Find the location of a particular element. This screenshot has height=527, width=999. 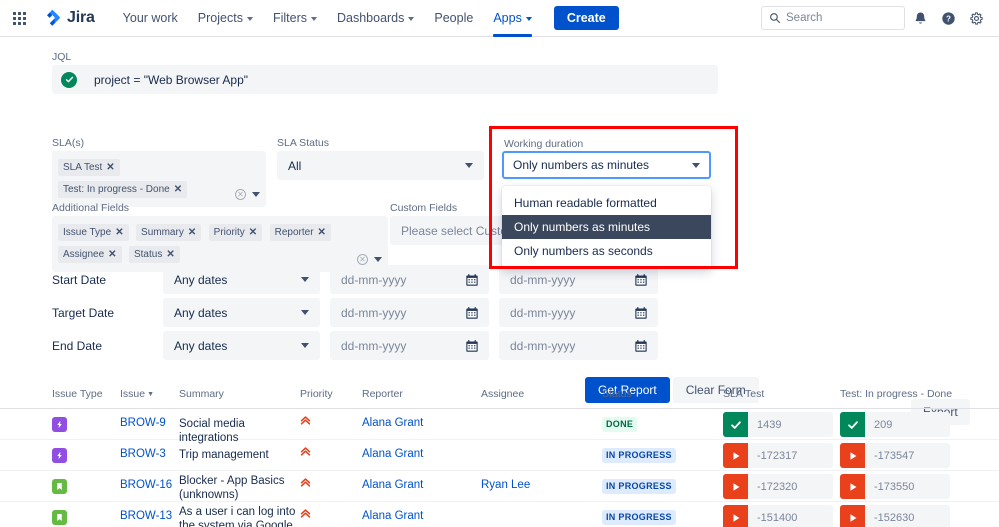

test-in-progress-done-cell: -173547 is located at coordinates (895, 455).